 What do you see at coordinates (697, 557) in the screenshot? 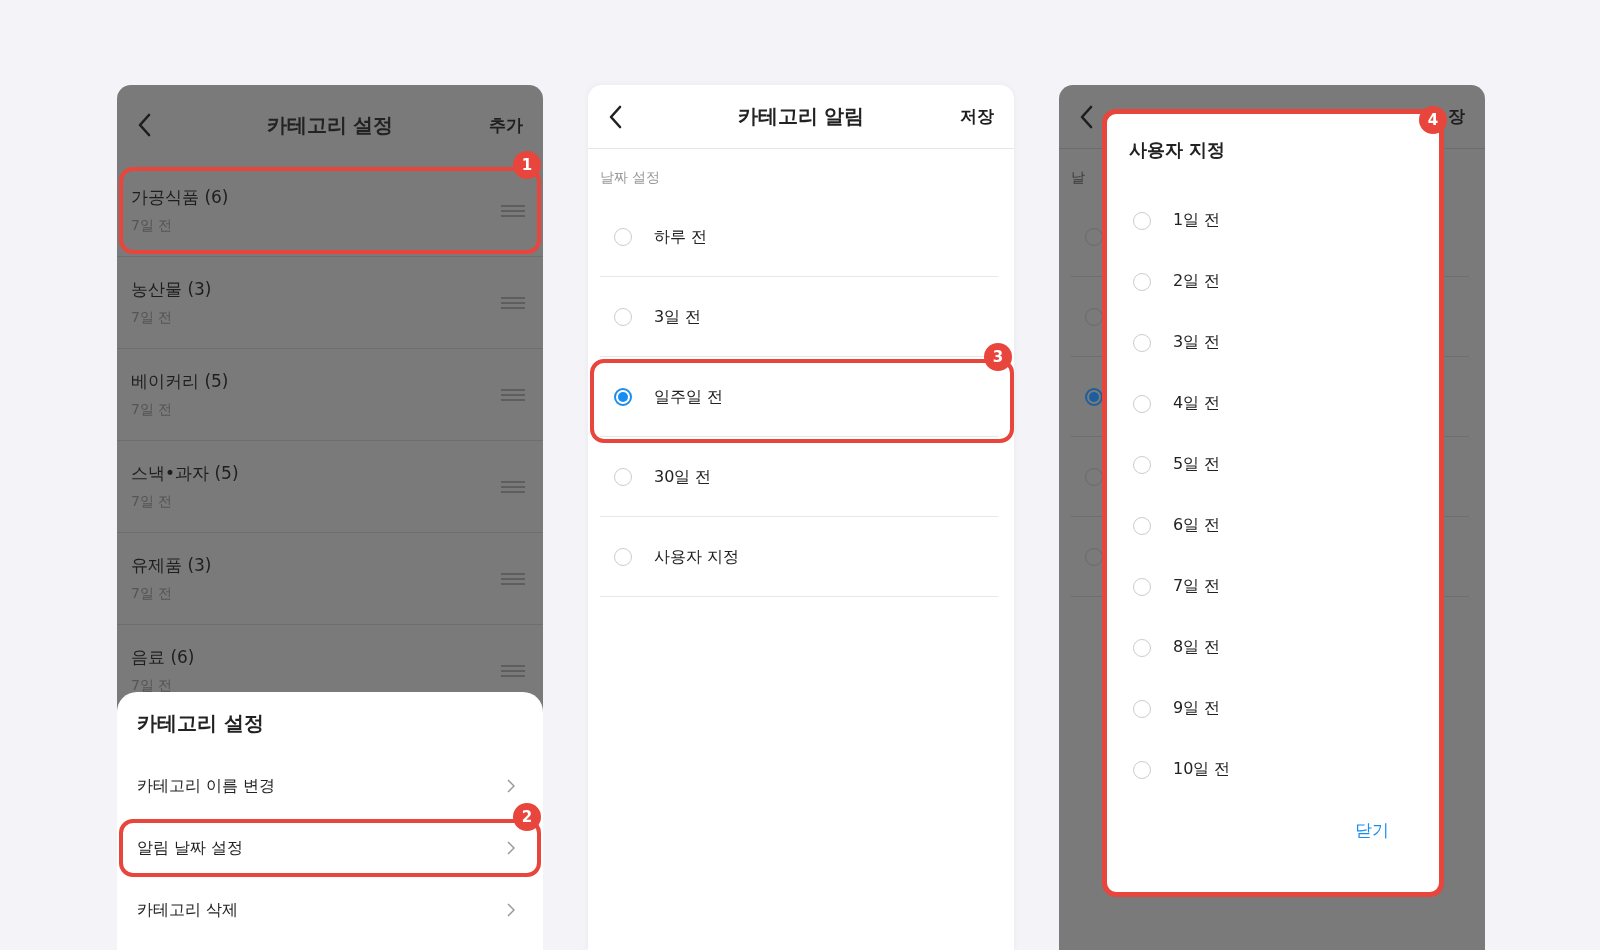
I see `option-label: 사용자 지정` at bounding box center [697, 557].